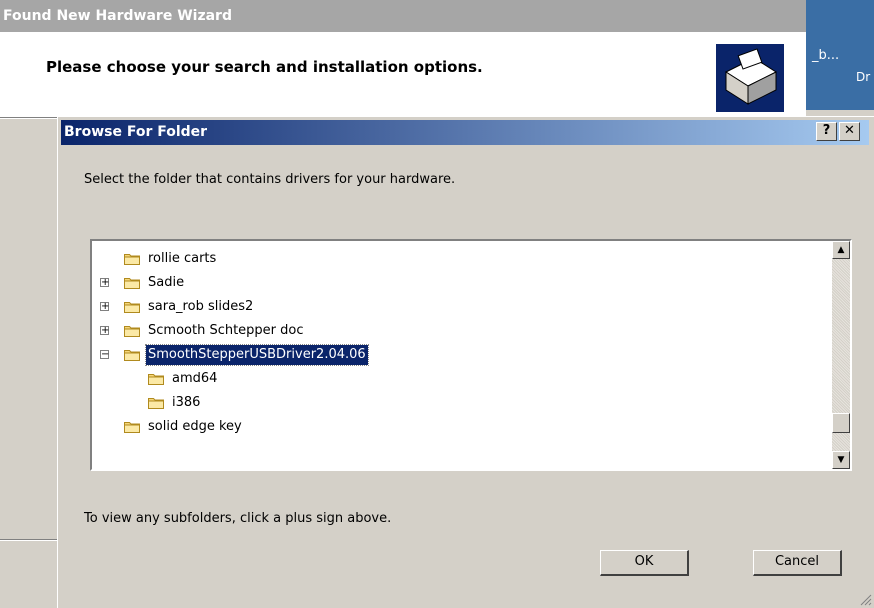  Describe the element at coordinates (849, 131) in the screenshot. I see `close-button: ✕` at that location.